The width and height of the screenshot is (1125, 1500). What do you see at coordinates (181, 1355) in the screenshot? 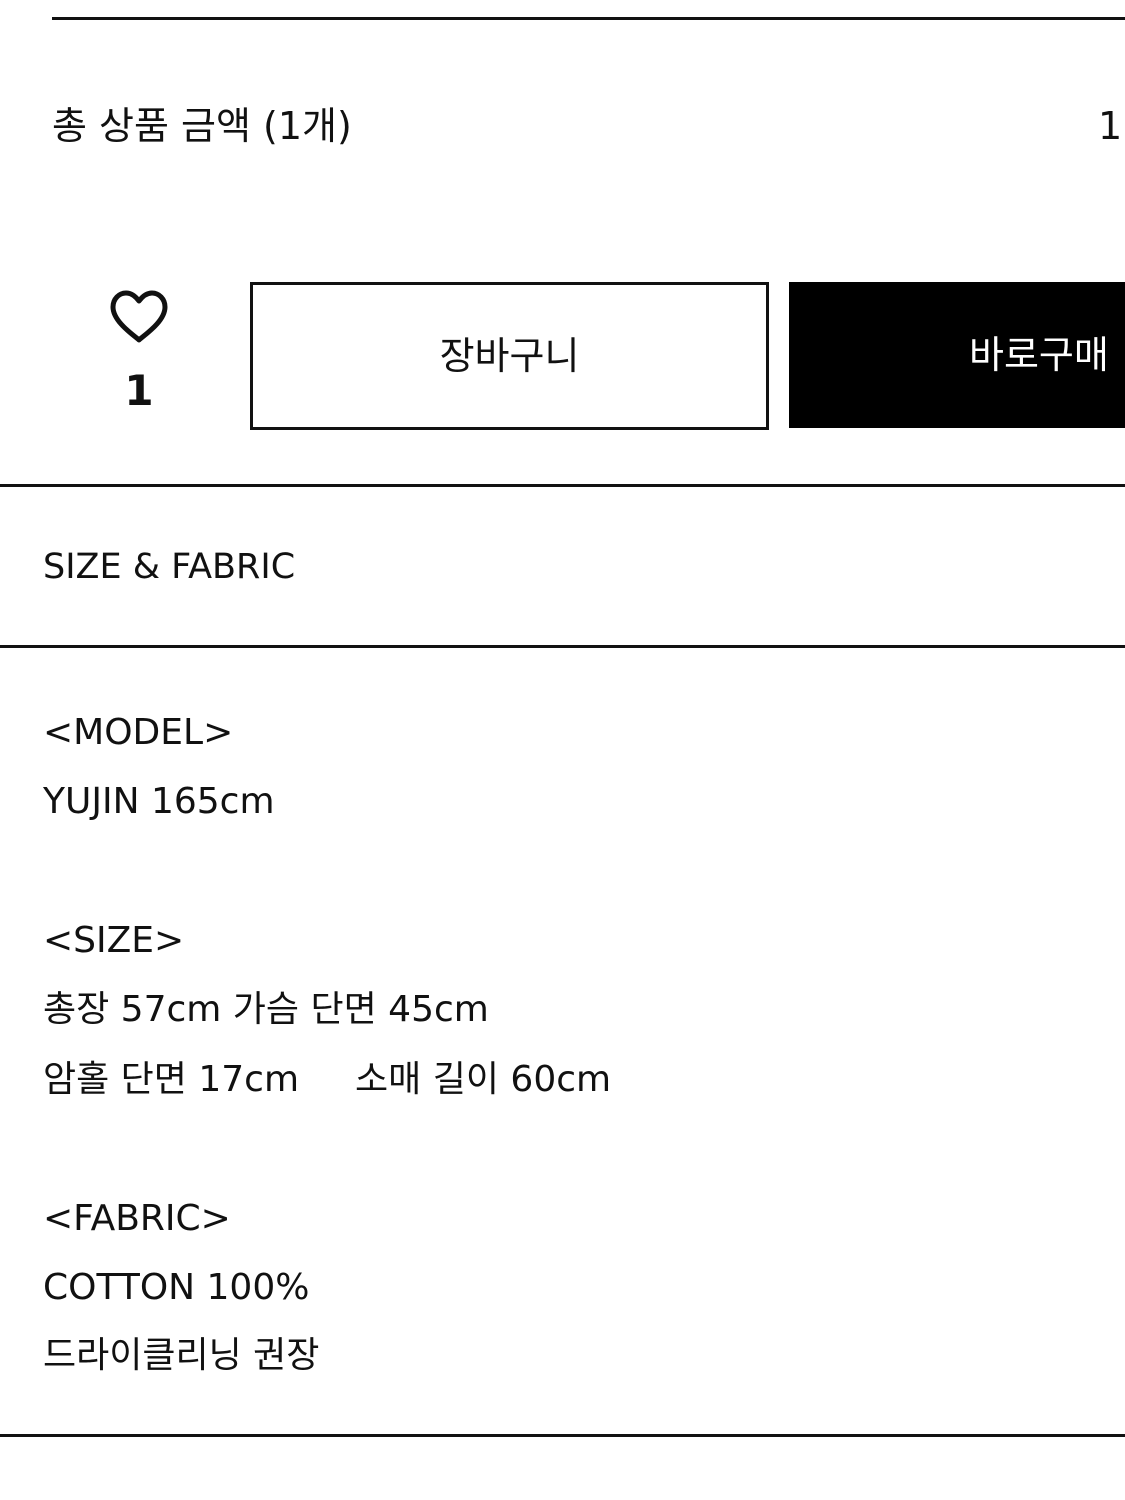
I see `care-note: 드라이클리닝 권장` at bounding box center [181, 1355].